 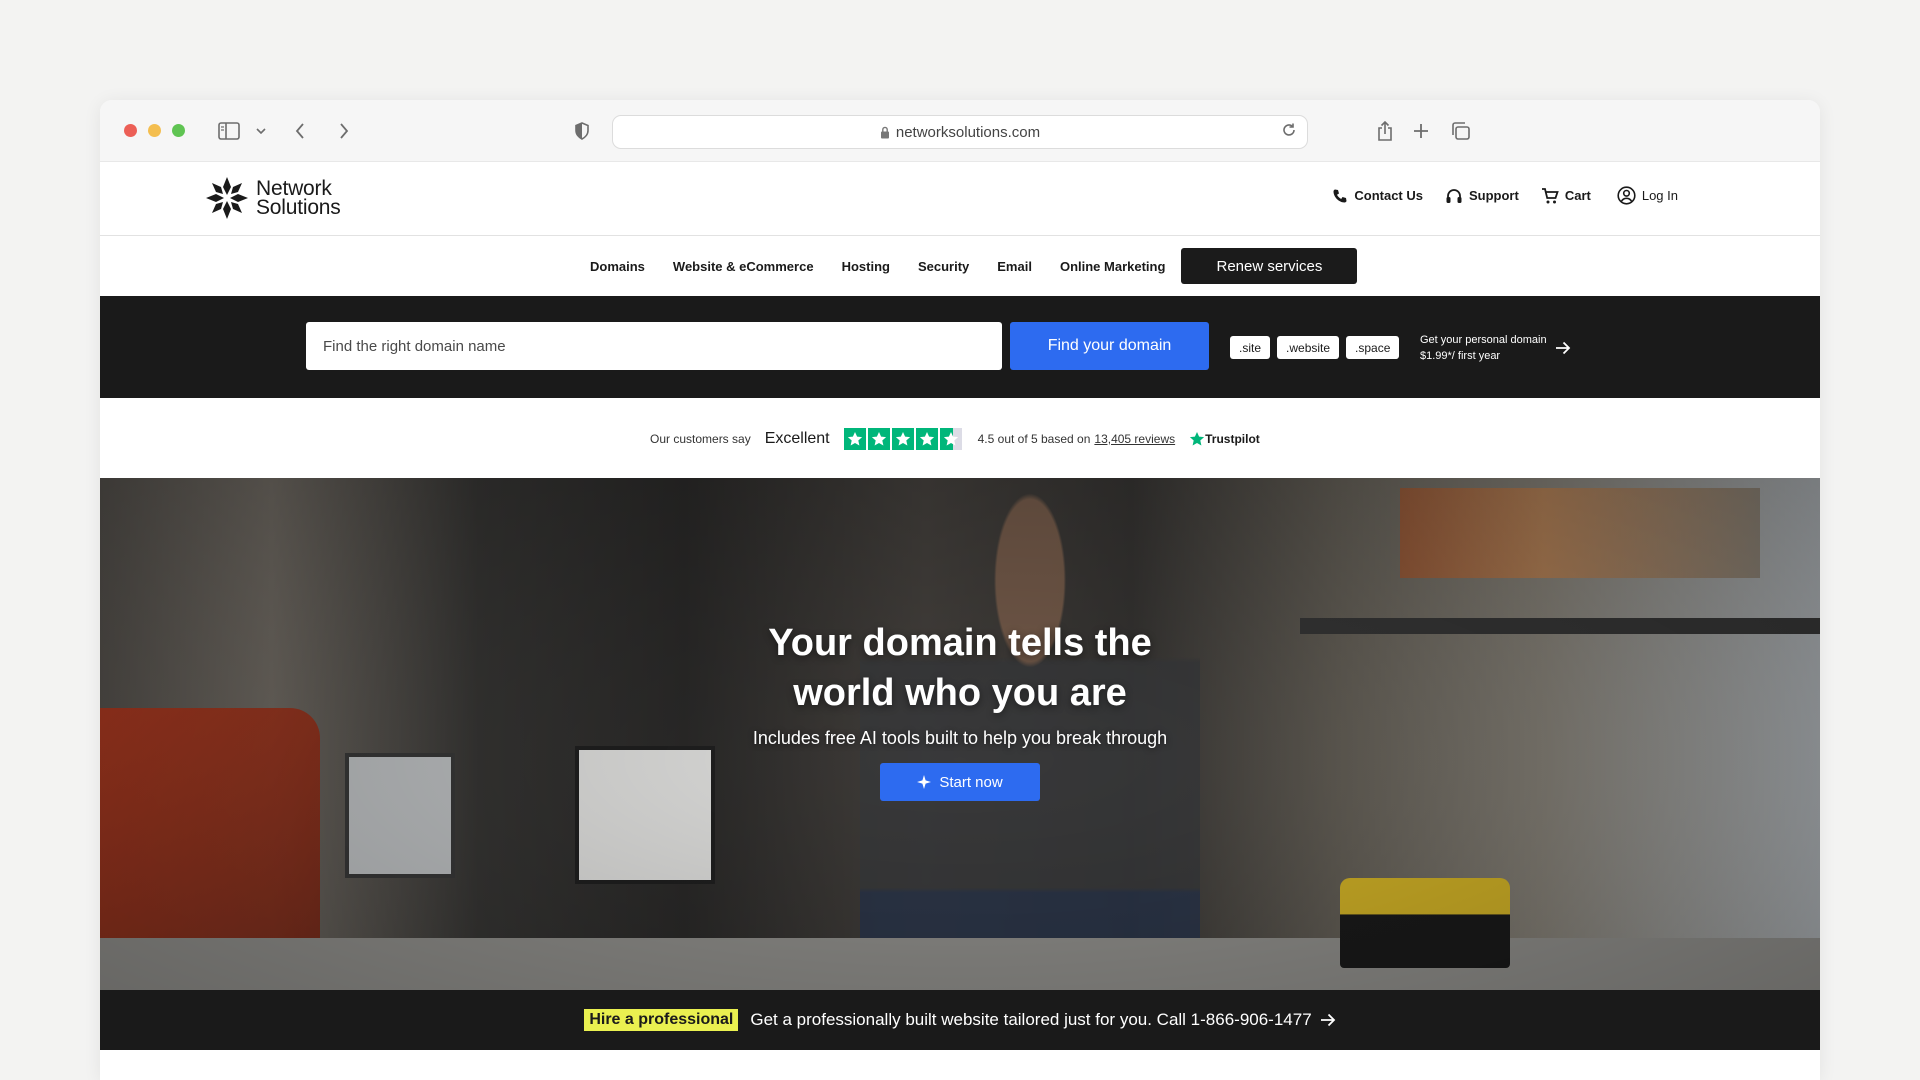 I want to click on address-bar: networksolutions.com, so click(x=960, y=132).